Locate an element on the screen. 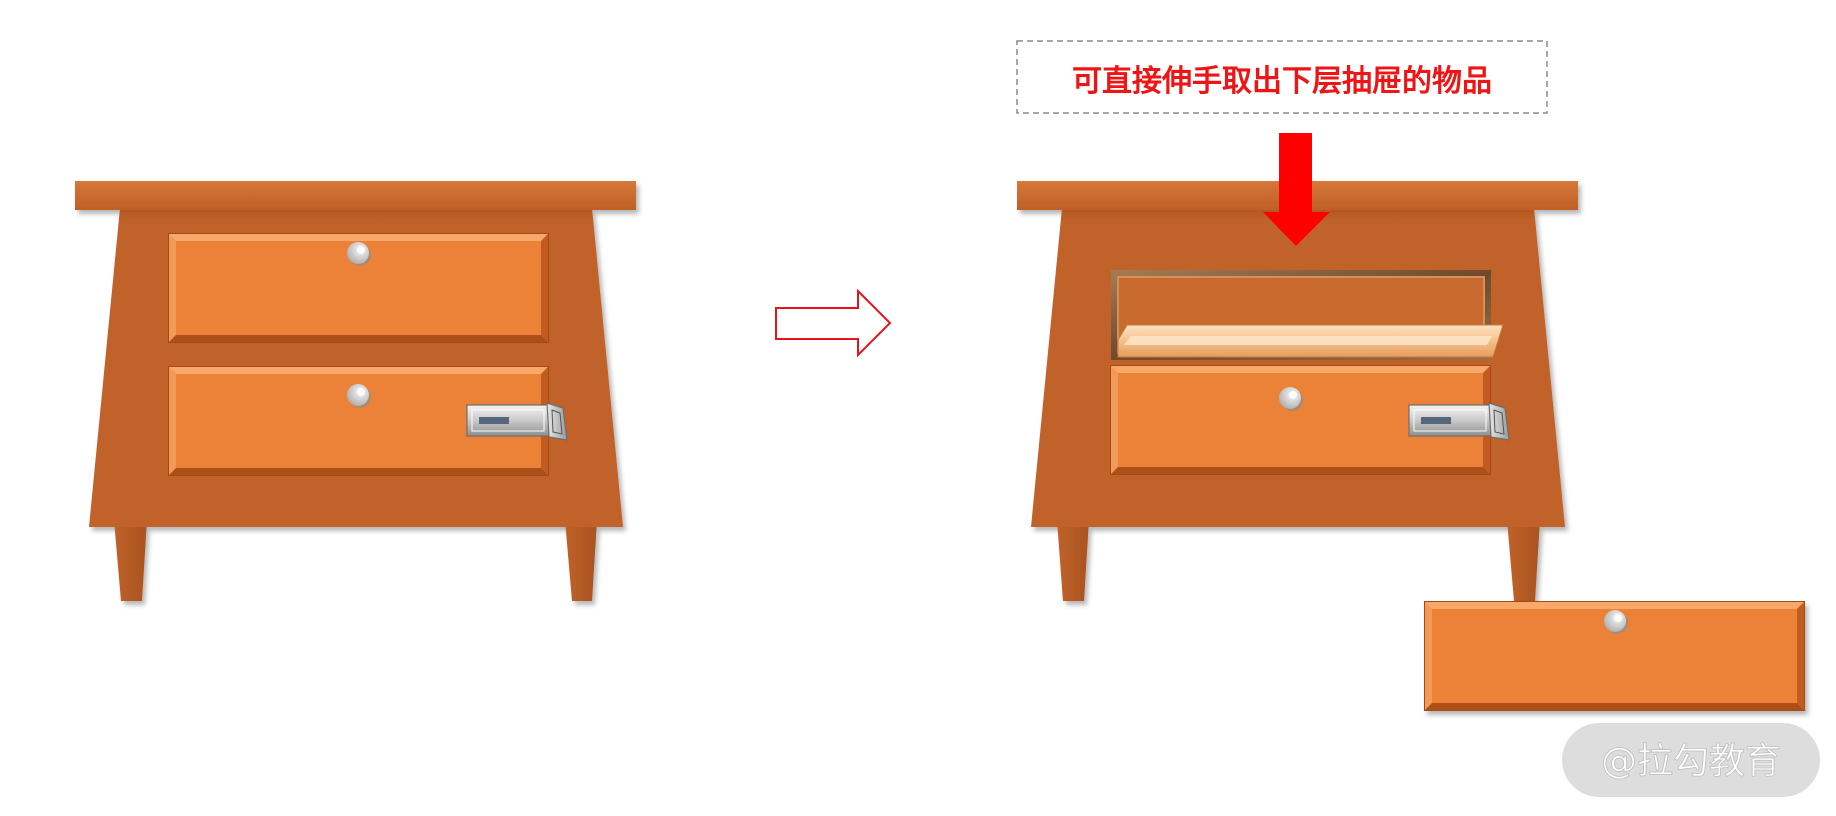 The width and height of the screenshot is (1836, 816). right-arrow-outline-icon is located at coordinates (833, 323).